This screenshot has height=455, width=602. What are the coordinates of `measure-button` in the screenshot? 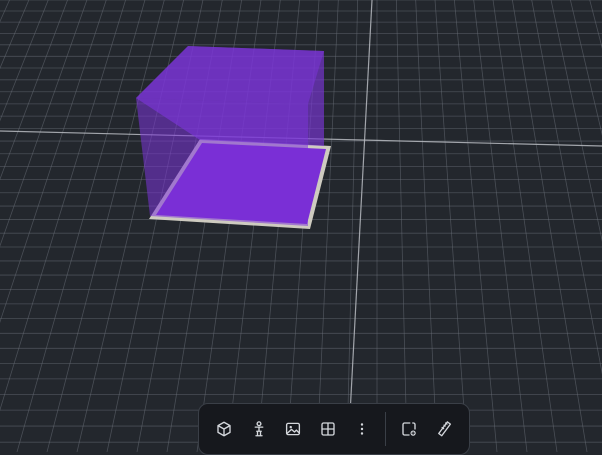 It's located at (444, 429).